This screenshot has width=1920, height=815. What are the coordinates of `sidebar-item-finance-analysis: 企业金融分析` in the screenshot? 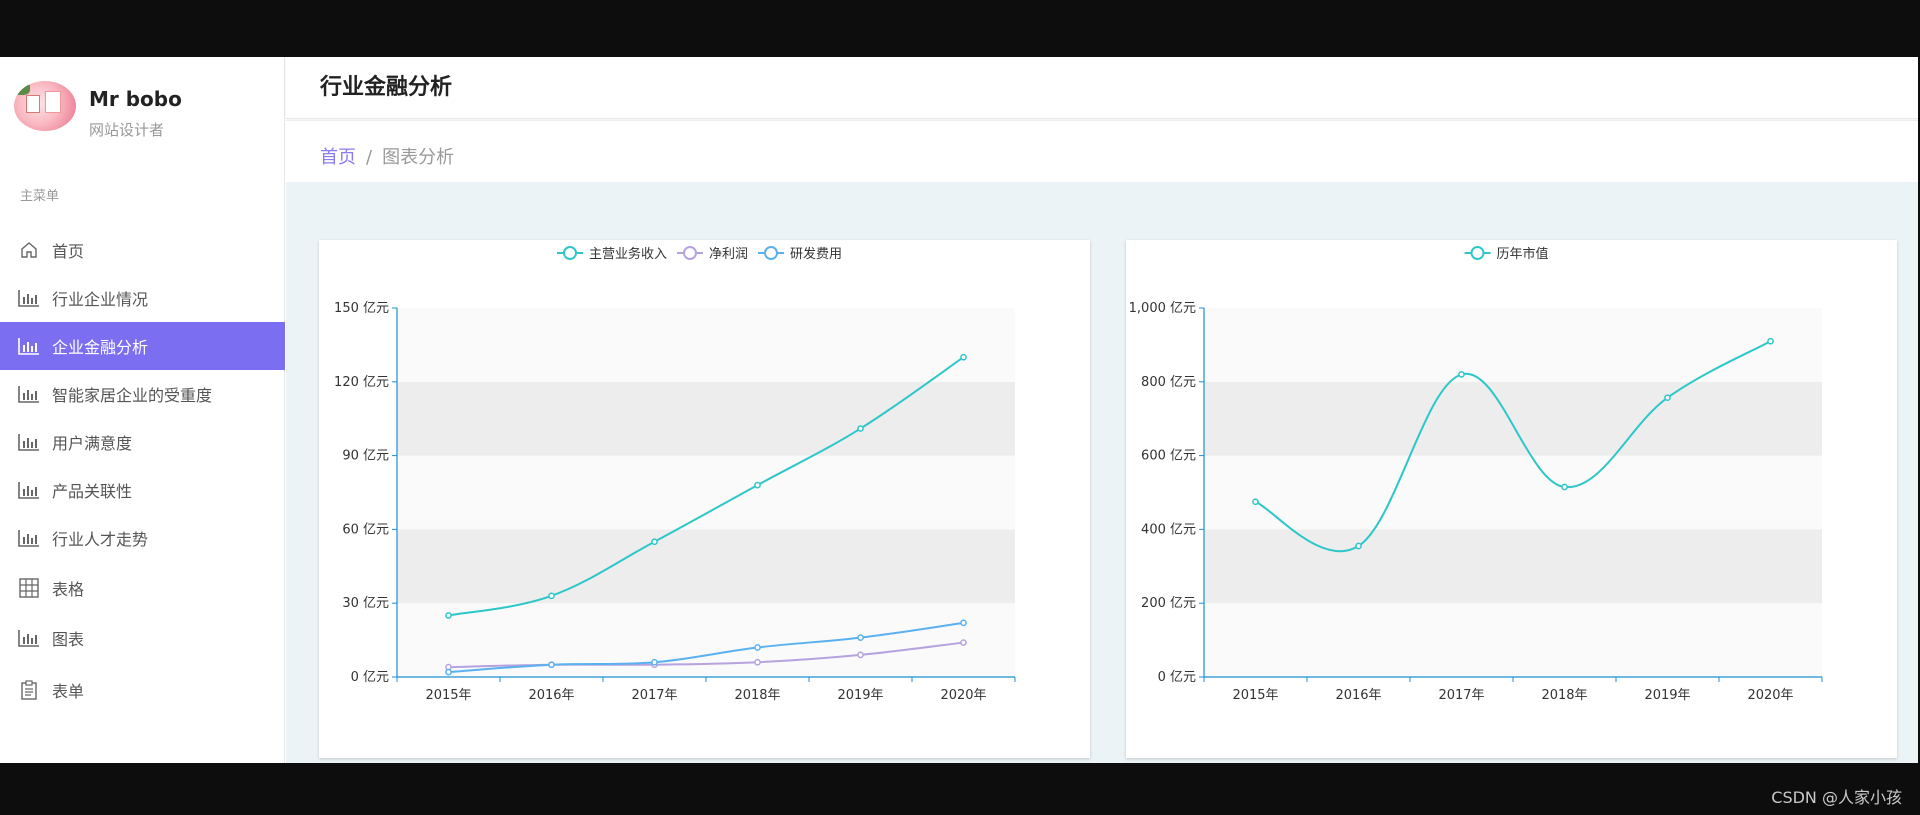 It's located at (142, 346).